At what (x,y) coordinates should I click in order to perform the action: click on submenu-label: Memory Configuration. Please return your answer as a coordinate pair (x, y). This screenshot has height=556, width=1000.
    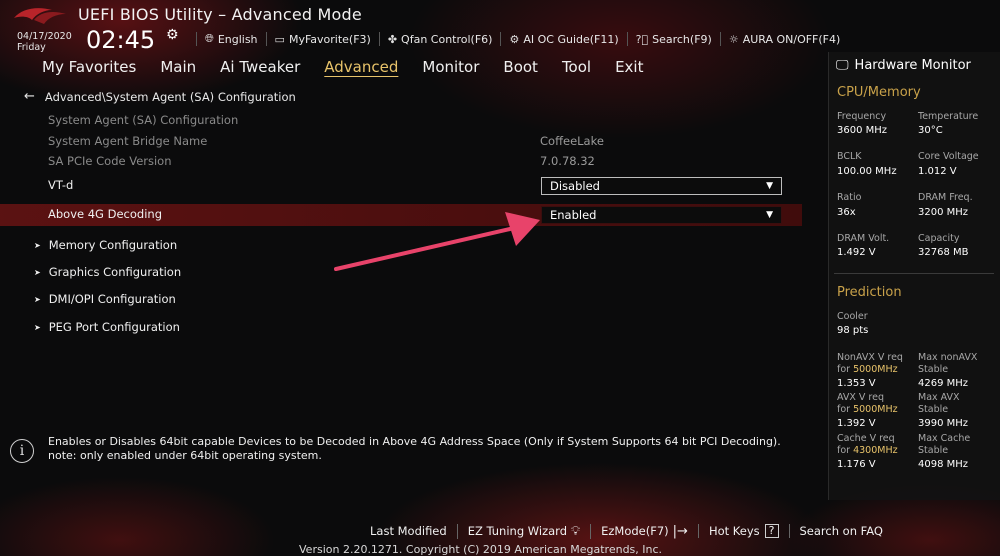
    Looking at the image, I should click on (113, 245).